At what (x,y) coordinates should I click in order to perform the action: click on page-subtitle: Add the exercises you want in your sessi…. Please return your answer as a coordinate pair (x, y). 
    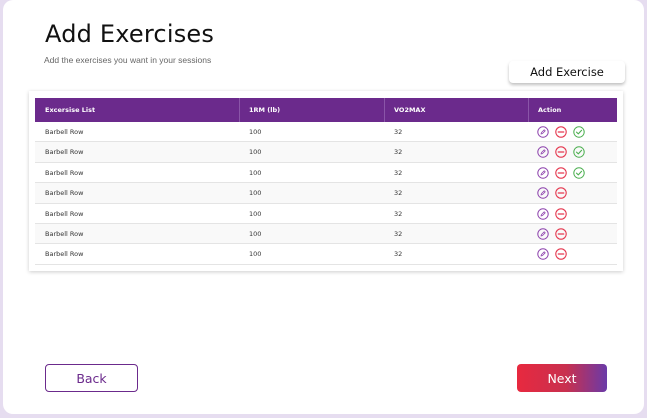
    Looking at the image, I should click on (128, 60).